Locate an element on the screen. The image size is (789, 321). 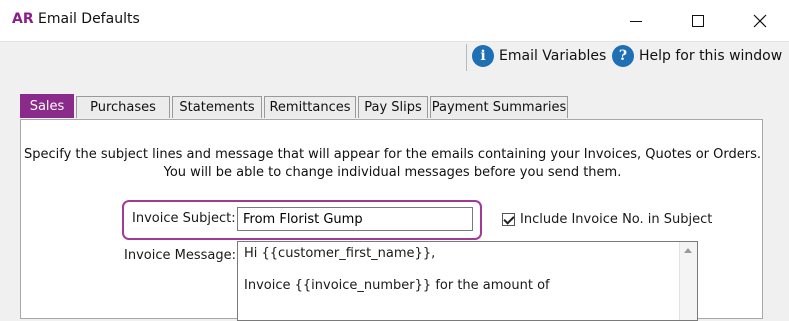
invoice-subject-input is located at coordinates (355, 219).